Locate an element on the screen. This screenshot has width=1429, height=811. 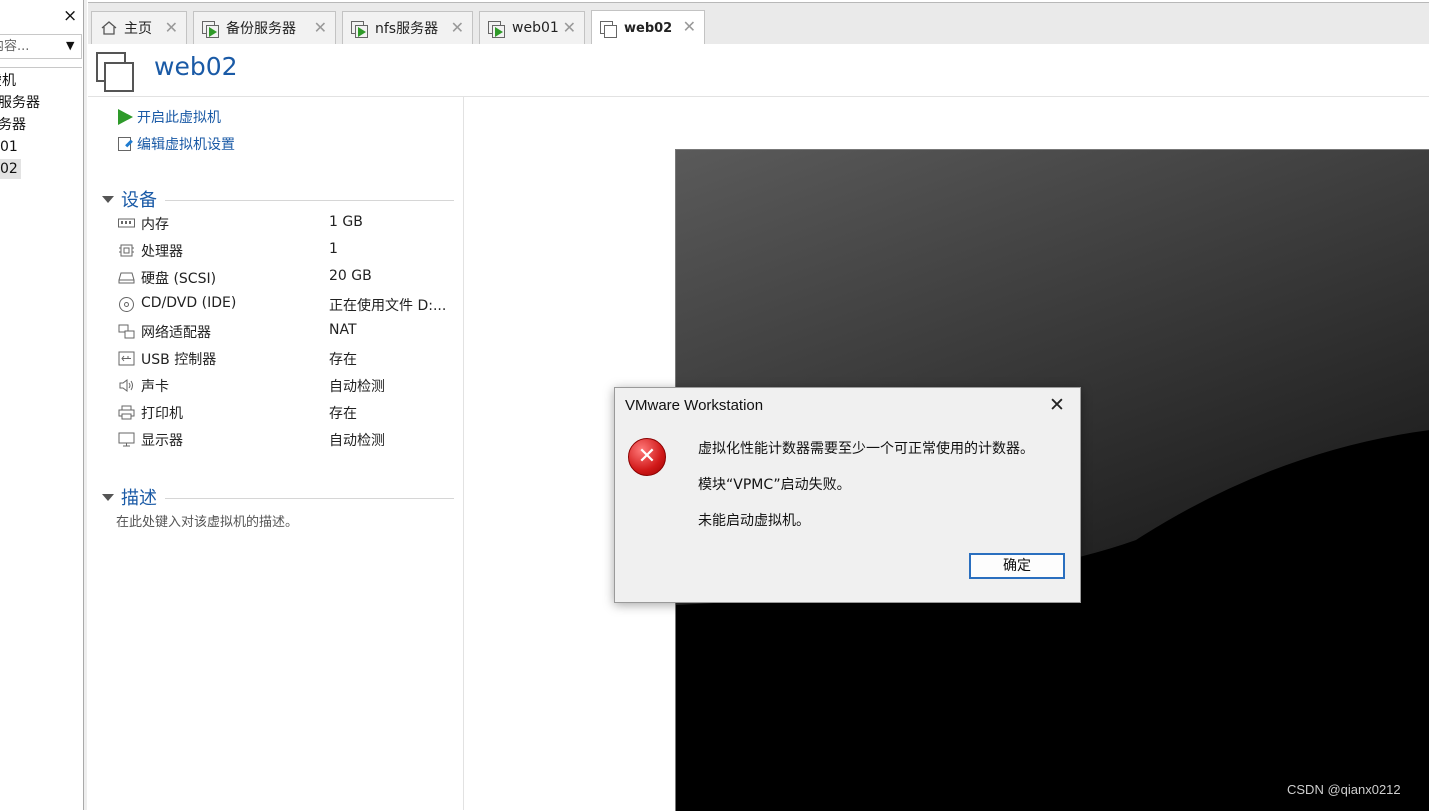
splitter is located at coordinates (85, 405).